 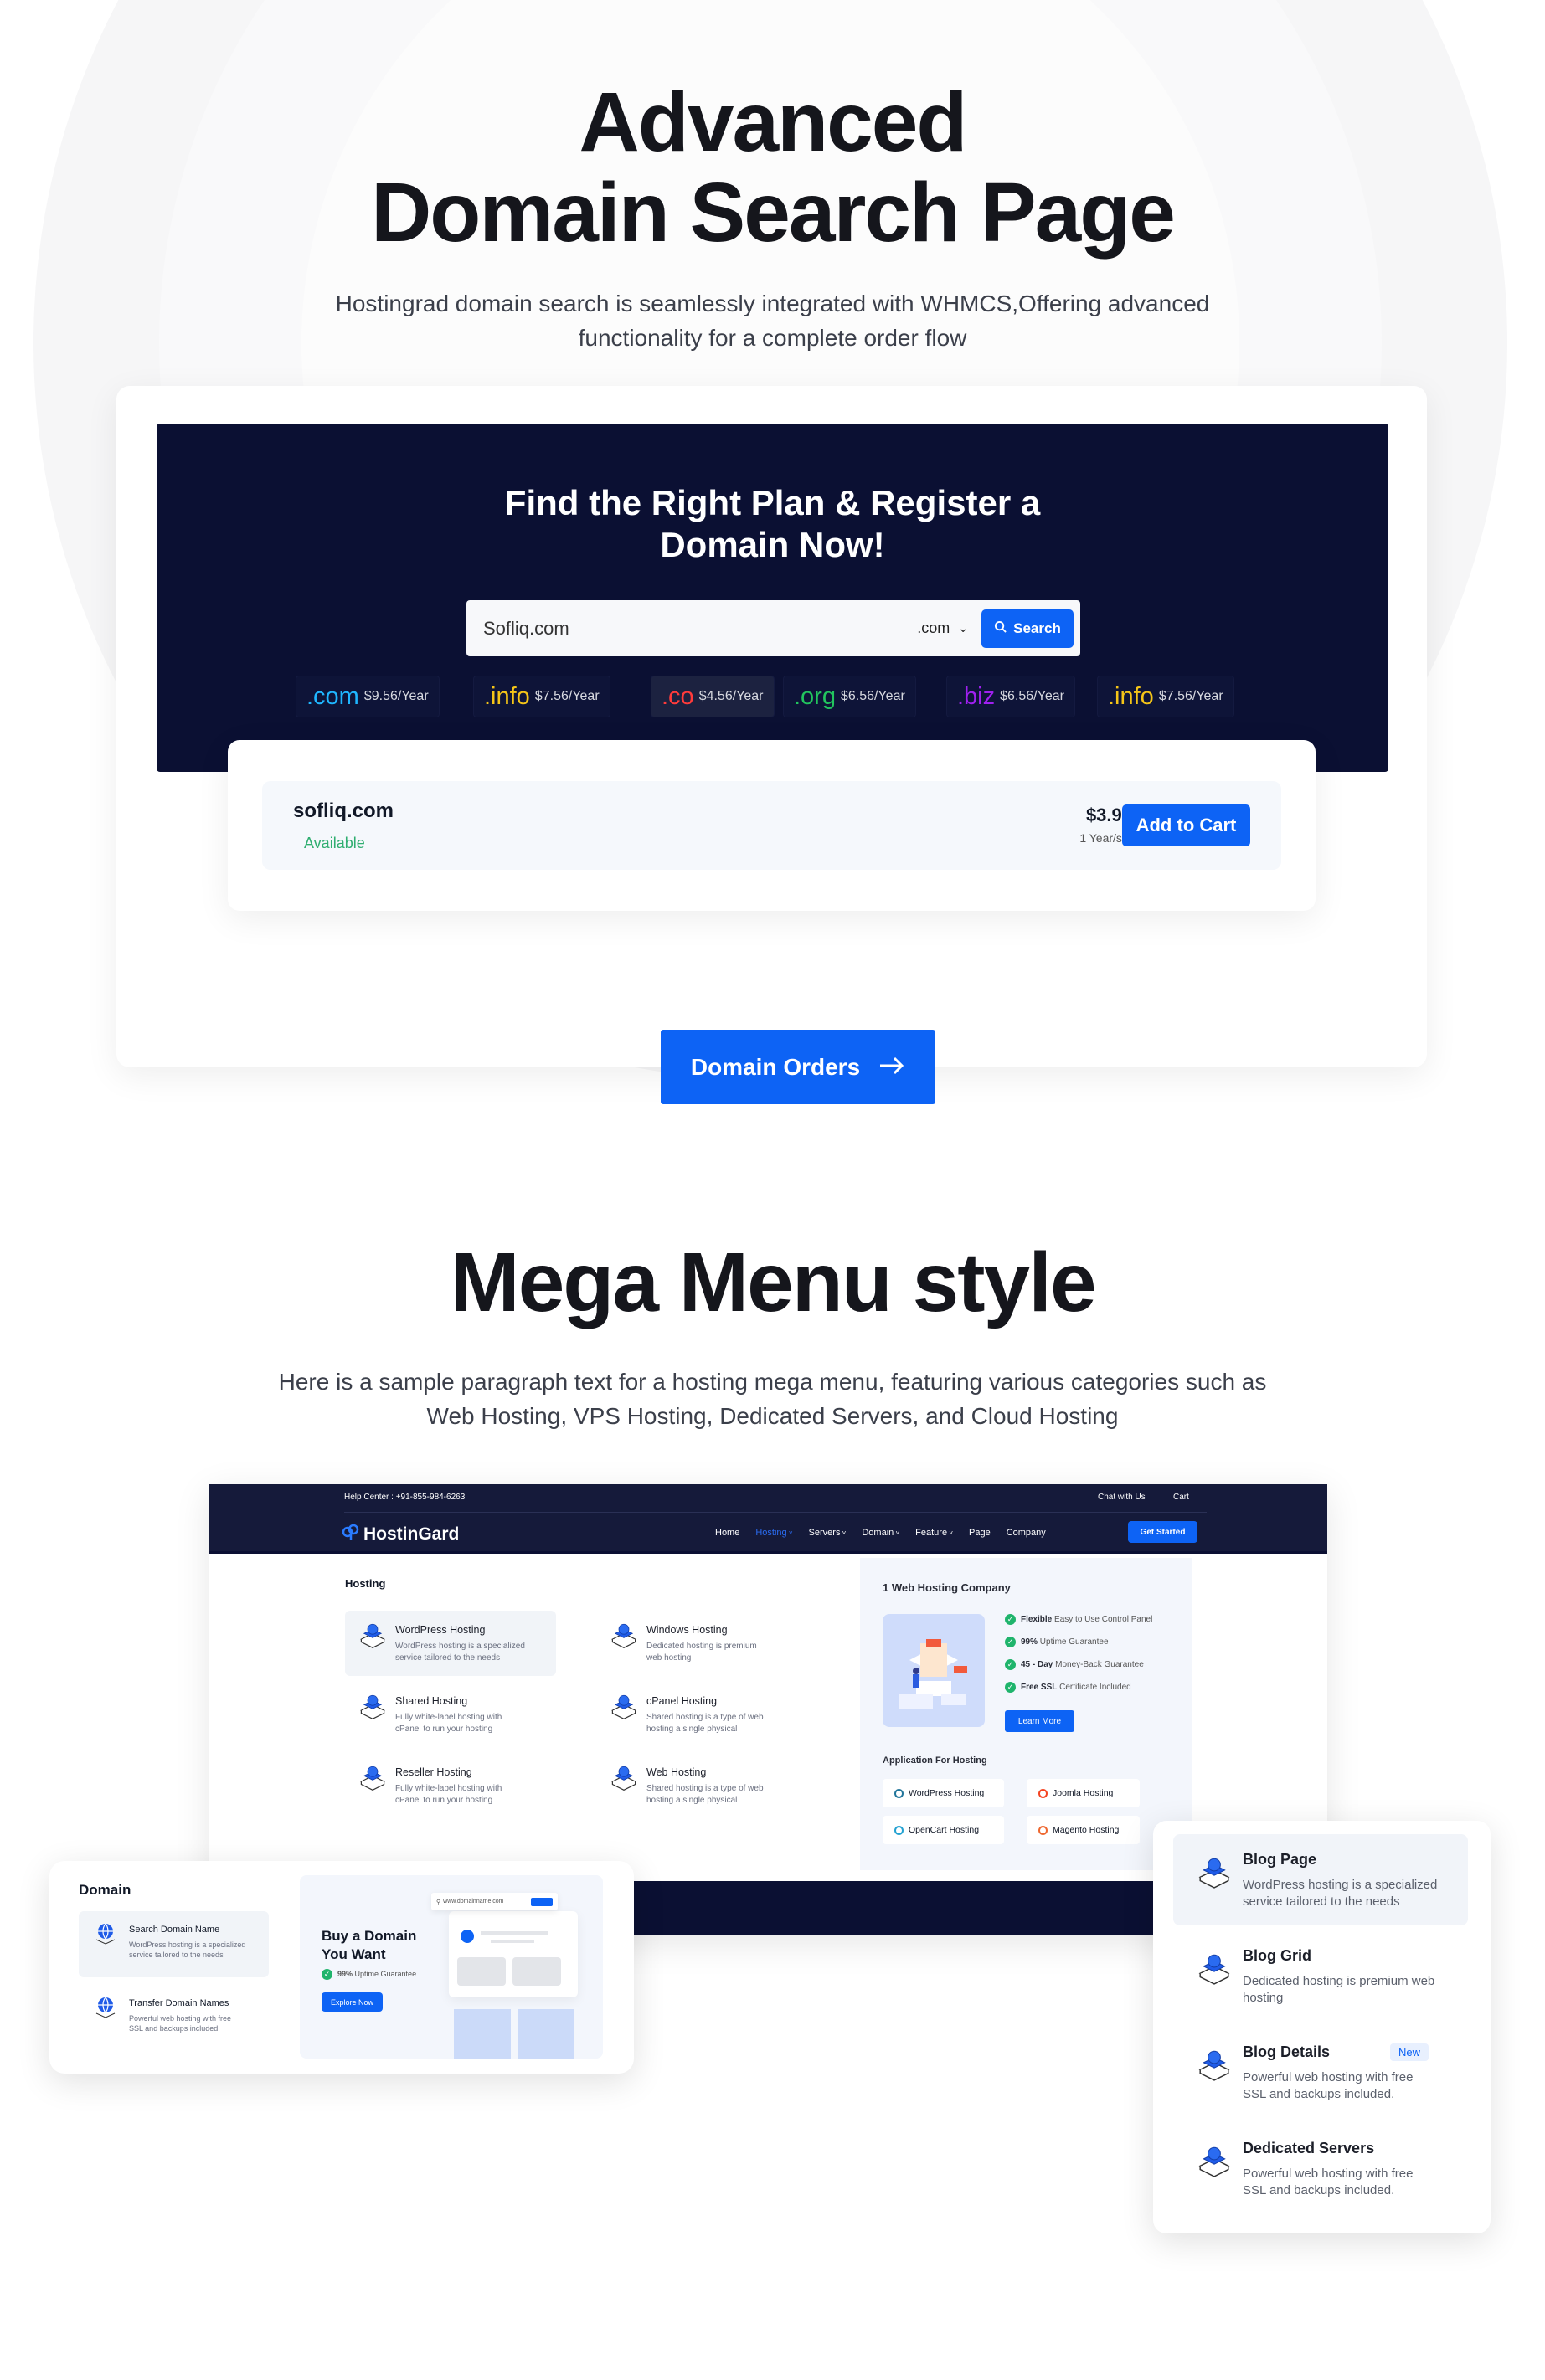 What do you see at coordinates (351, 1534) in the screenshot?
I see `cloud-logo-icon` at bounding box center [351, 1534].